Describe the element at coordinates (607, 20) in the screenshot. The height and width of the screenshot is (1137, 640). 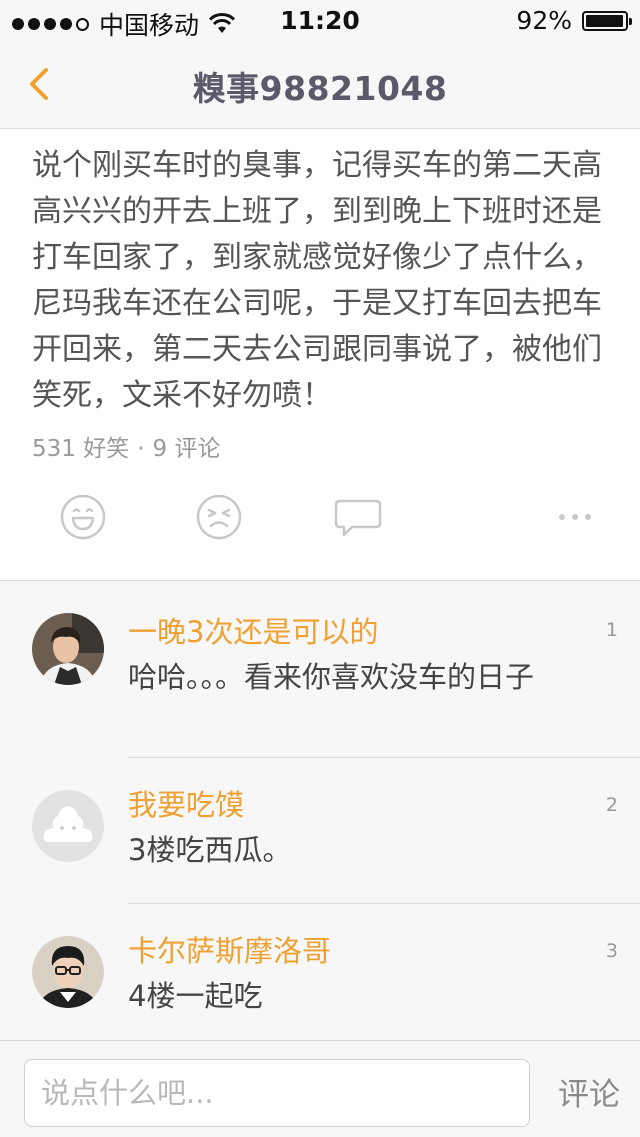
I see `battery-icon` at that location.